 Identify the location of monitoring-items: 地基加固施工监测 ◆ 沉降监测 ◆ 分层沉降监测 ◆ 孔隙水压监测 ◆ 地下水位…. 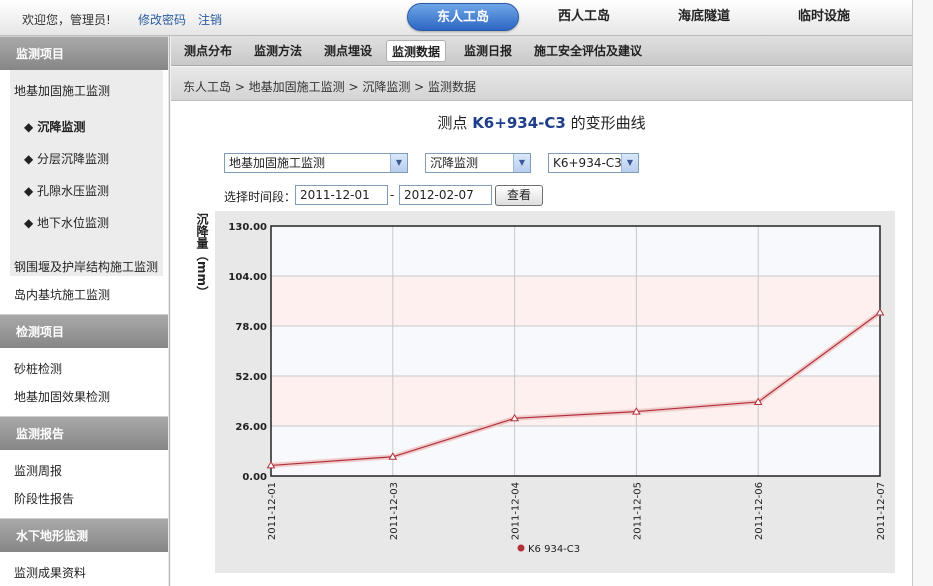
(84, 192).